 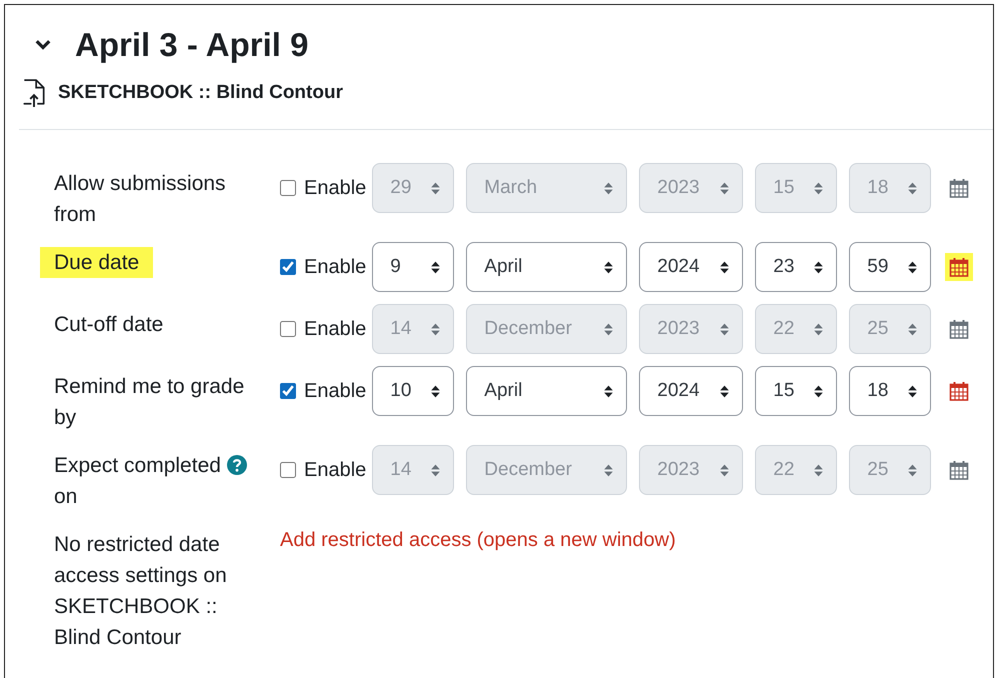 I want to click on hour-select: 15, so click(x=796, y=391).